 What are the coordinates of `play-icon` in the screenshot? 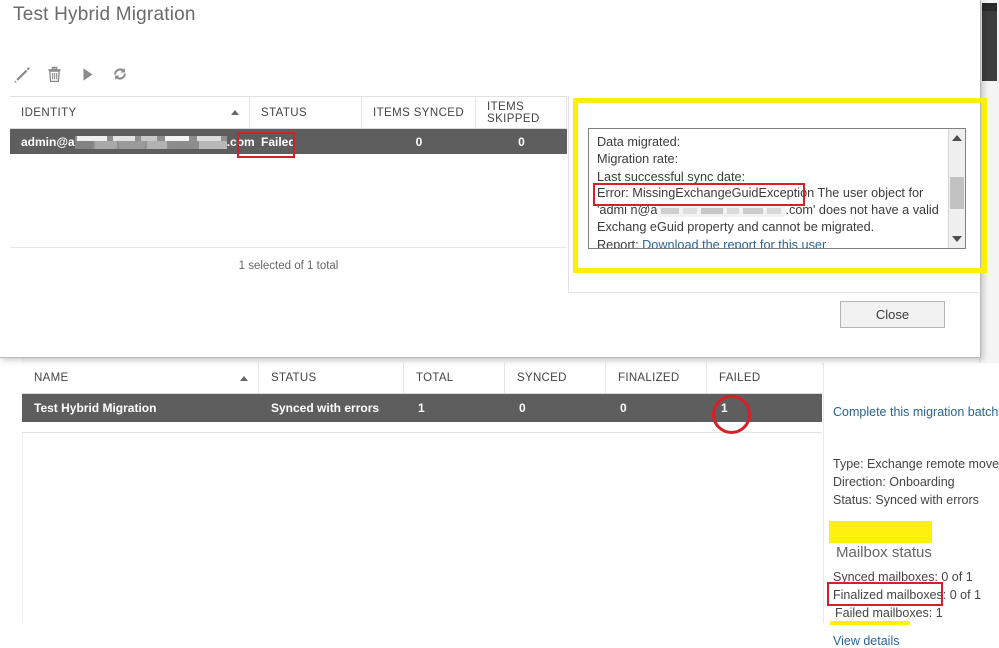 It's located at (87, 74).